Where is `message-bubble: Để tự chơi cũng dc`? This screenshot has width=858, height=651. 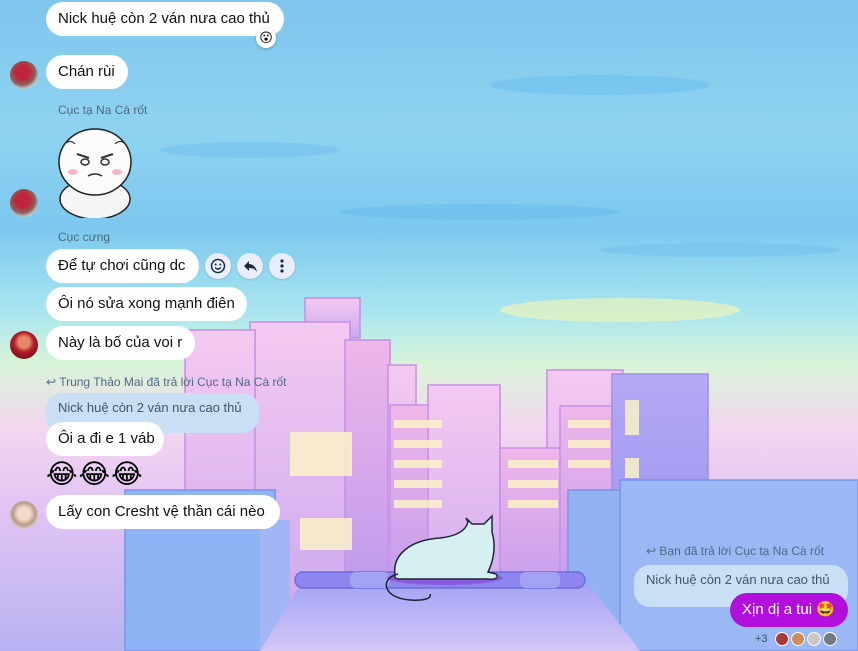 message-bubble: Để tự chơi cũng dc is located at coordinates (122, 266).